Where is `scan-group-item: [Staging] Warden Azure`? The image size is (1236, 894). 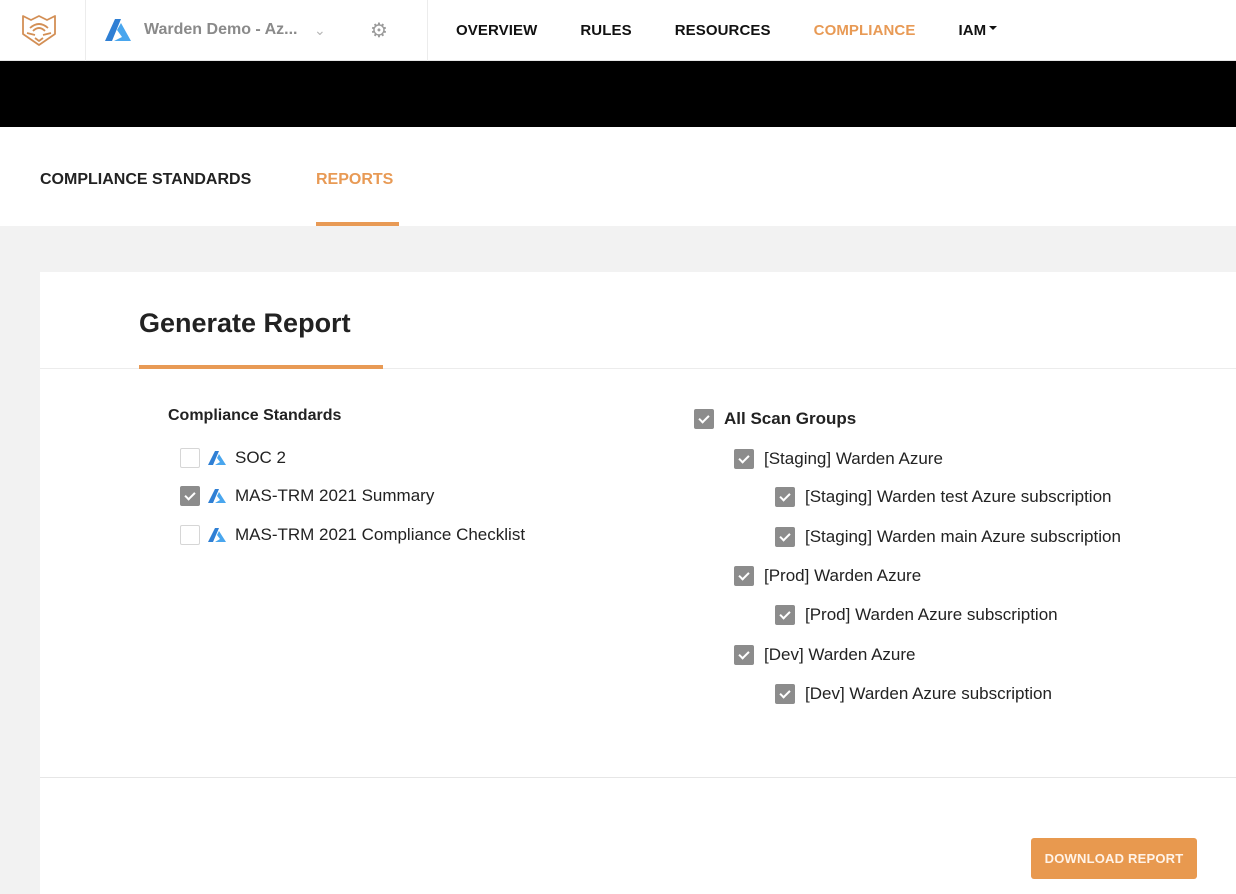 scan-group-item: [Staging] Warden Azure is located at coordinates (838, 459).